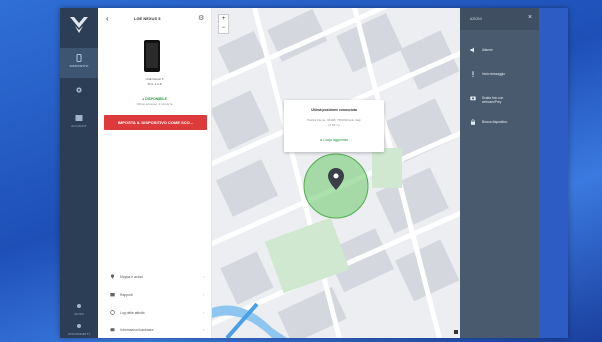  Describe the element at coordinates (154, 313) in the screenshot. I see `menu-item-activity-log: Log delle attività ›` at that location.